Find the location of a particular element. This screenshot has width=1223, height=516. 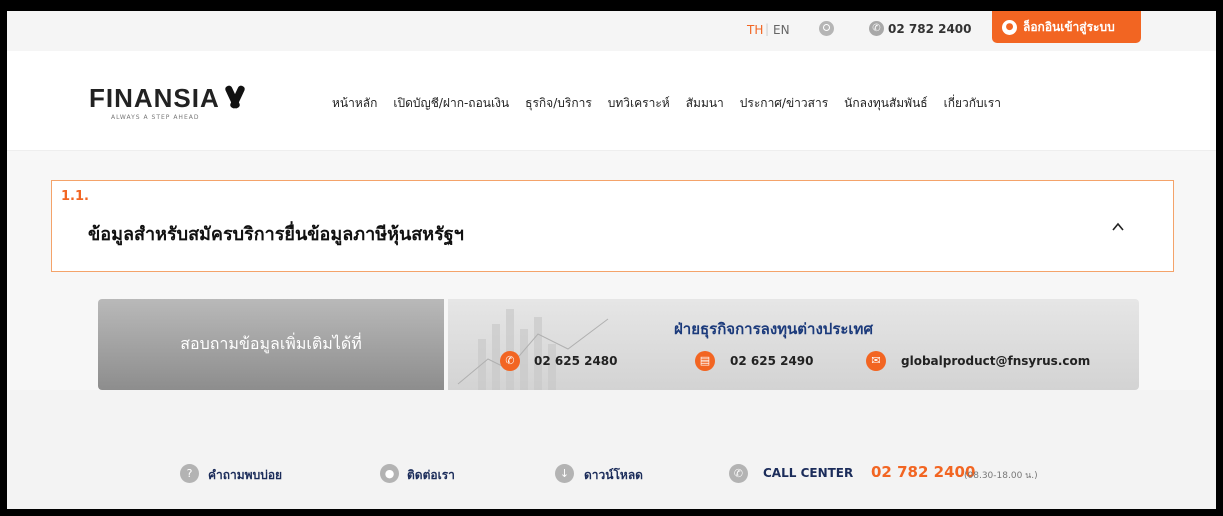

mail-icon: ✉ is located at coordinates (876, 361).